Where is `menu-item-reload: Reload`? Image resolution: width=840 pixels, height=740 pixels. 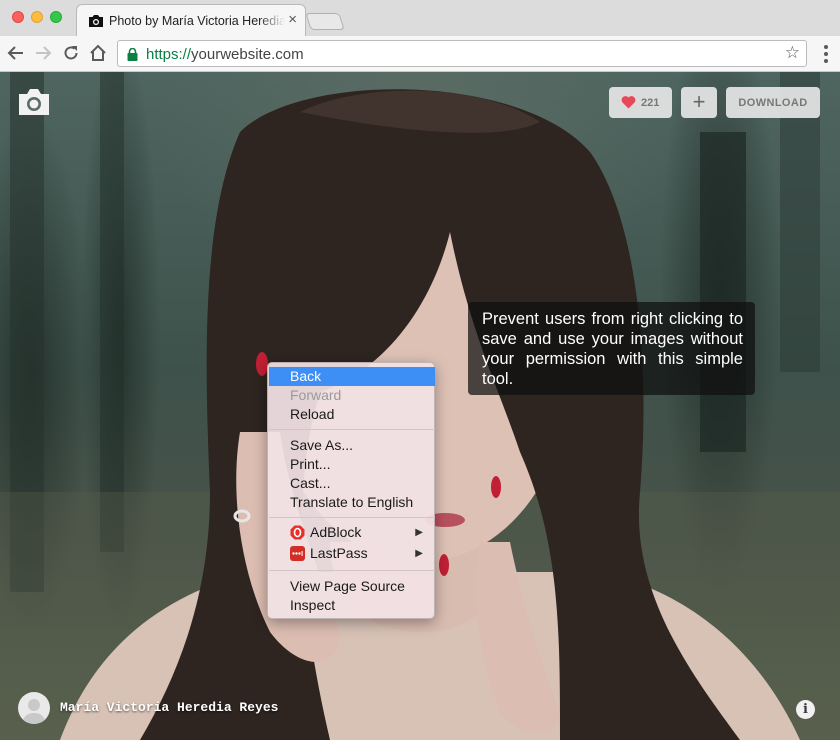
menu-item-reload: Reload is located at coordinates (352, 414).